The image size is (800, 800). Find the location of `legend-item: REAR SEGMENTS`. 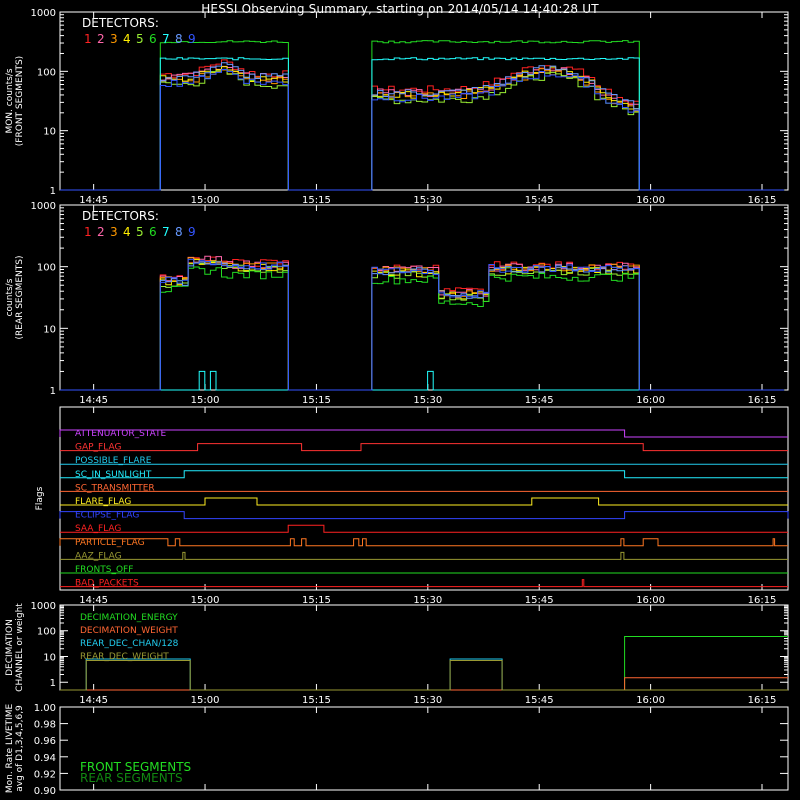

legend-item: REAR SEGMENTS is located at coordinates (131, 778).